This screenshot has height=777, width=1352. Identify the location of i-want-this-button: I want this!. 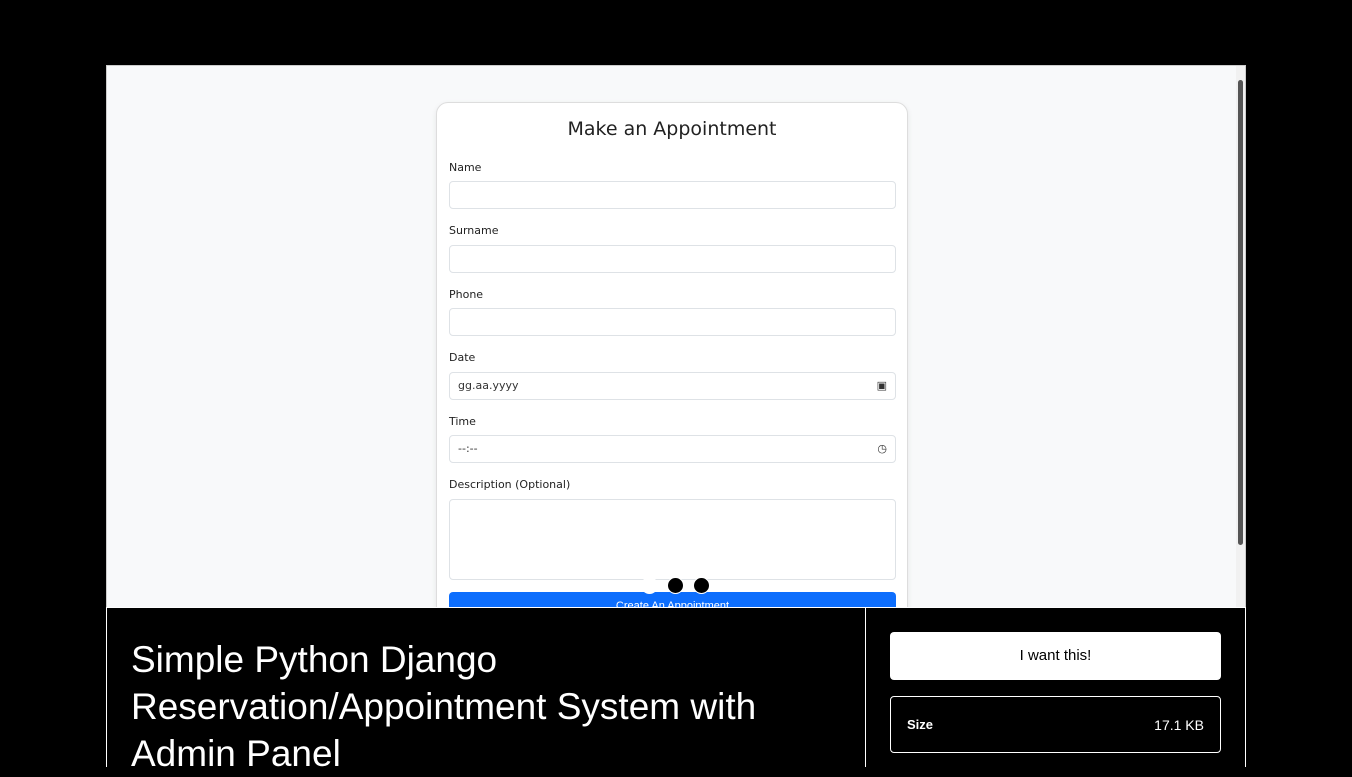
(1055, 656).